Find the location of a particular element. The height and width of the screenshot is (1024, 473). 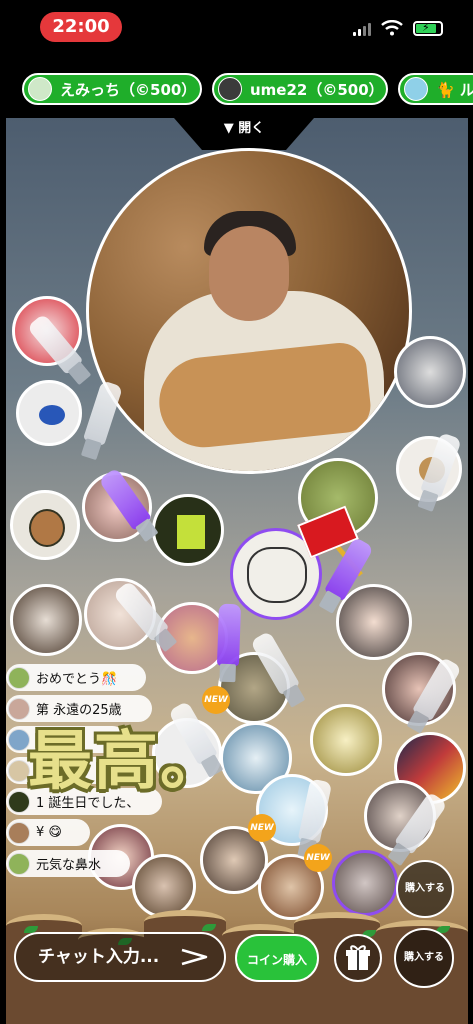

send-arrow-icon is located at coordinates (194, 957).